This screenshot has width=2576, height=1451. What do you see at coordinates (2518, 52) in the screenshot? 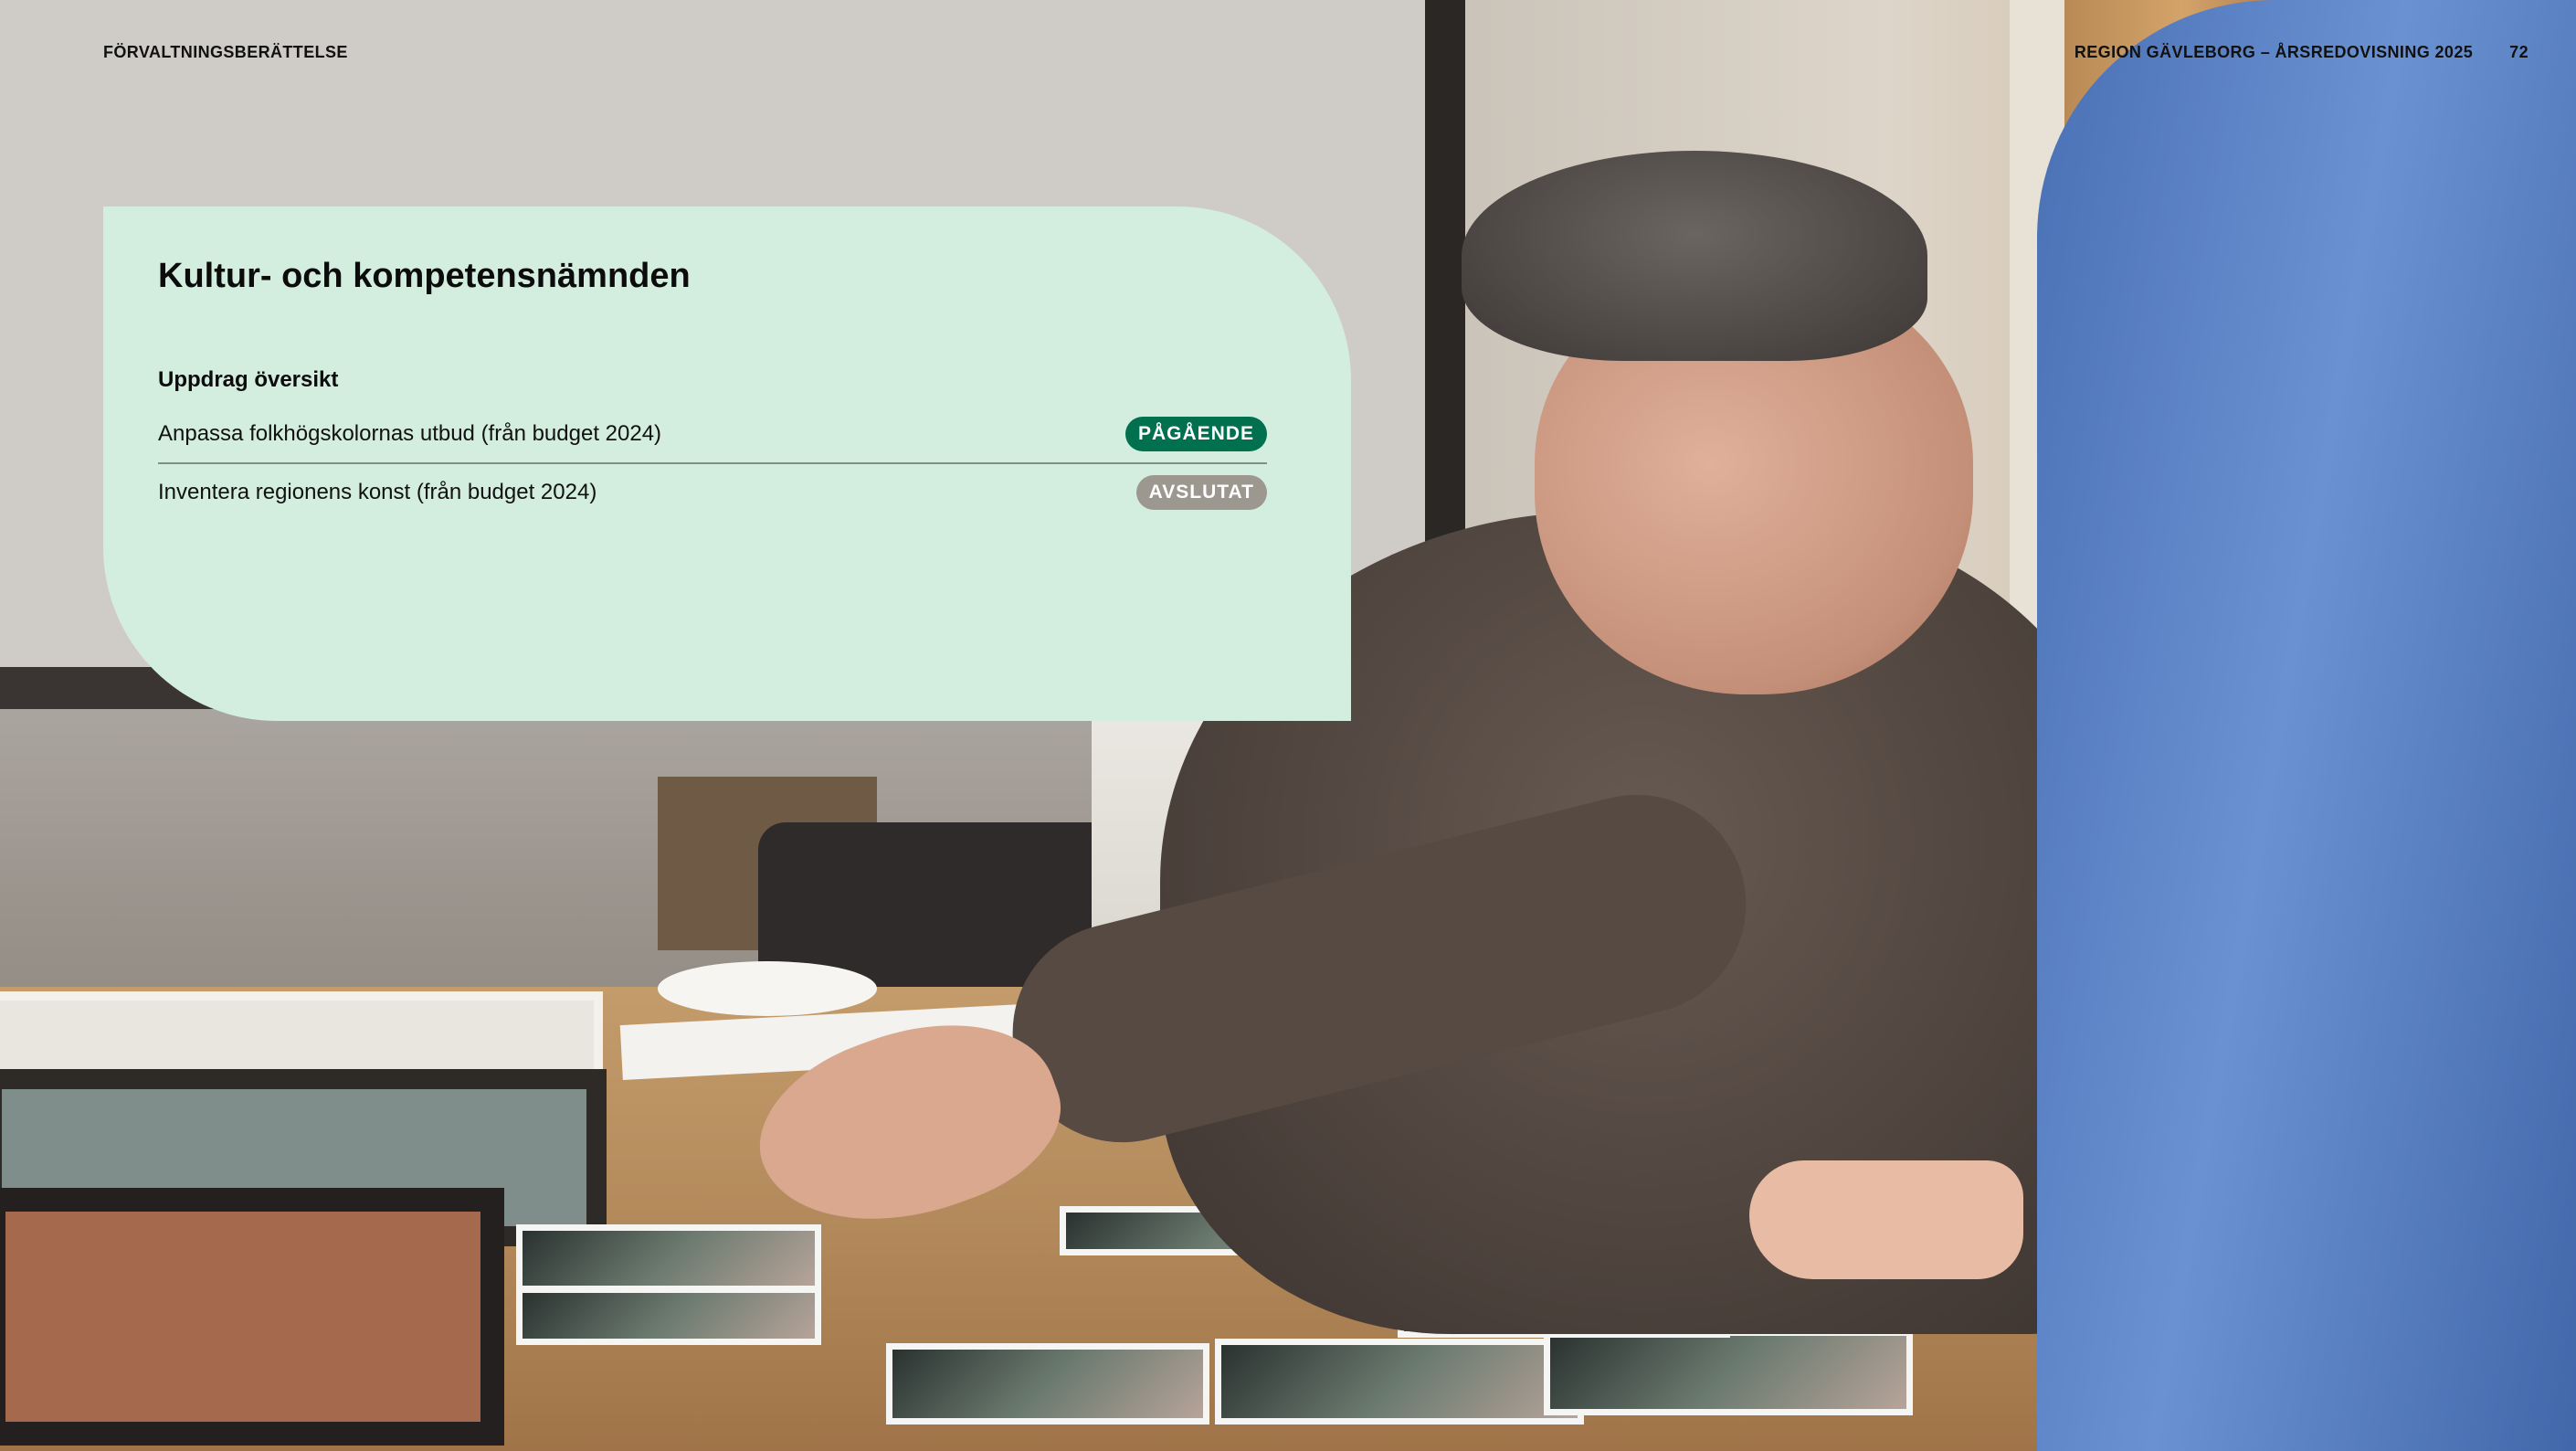
I see `page-number: 72` at bounding box center [2518, 52].